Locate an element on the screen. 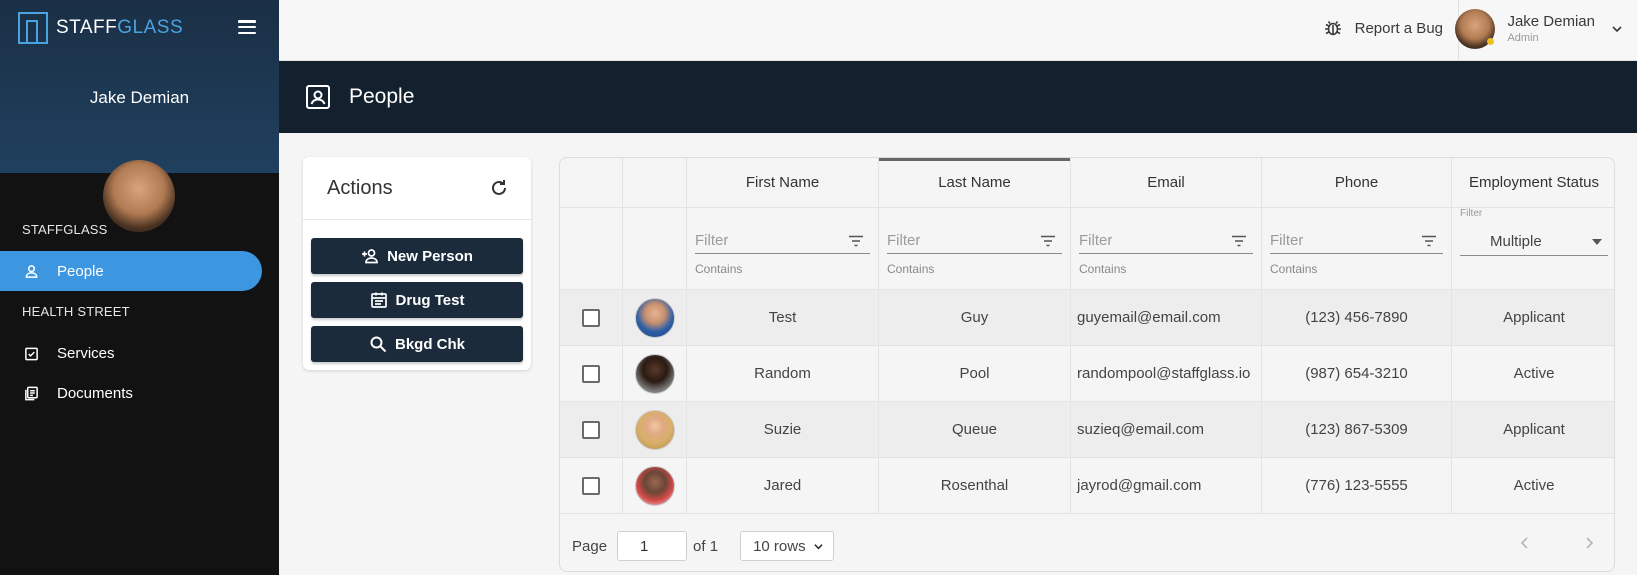 The width and height of the screenshot is (1637, 575). caret-down-icon is located at coordinates (1597, 241).